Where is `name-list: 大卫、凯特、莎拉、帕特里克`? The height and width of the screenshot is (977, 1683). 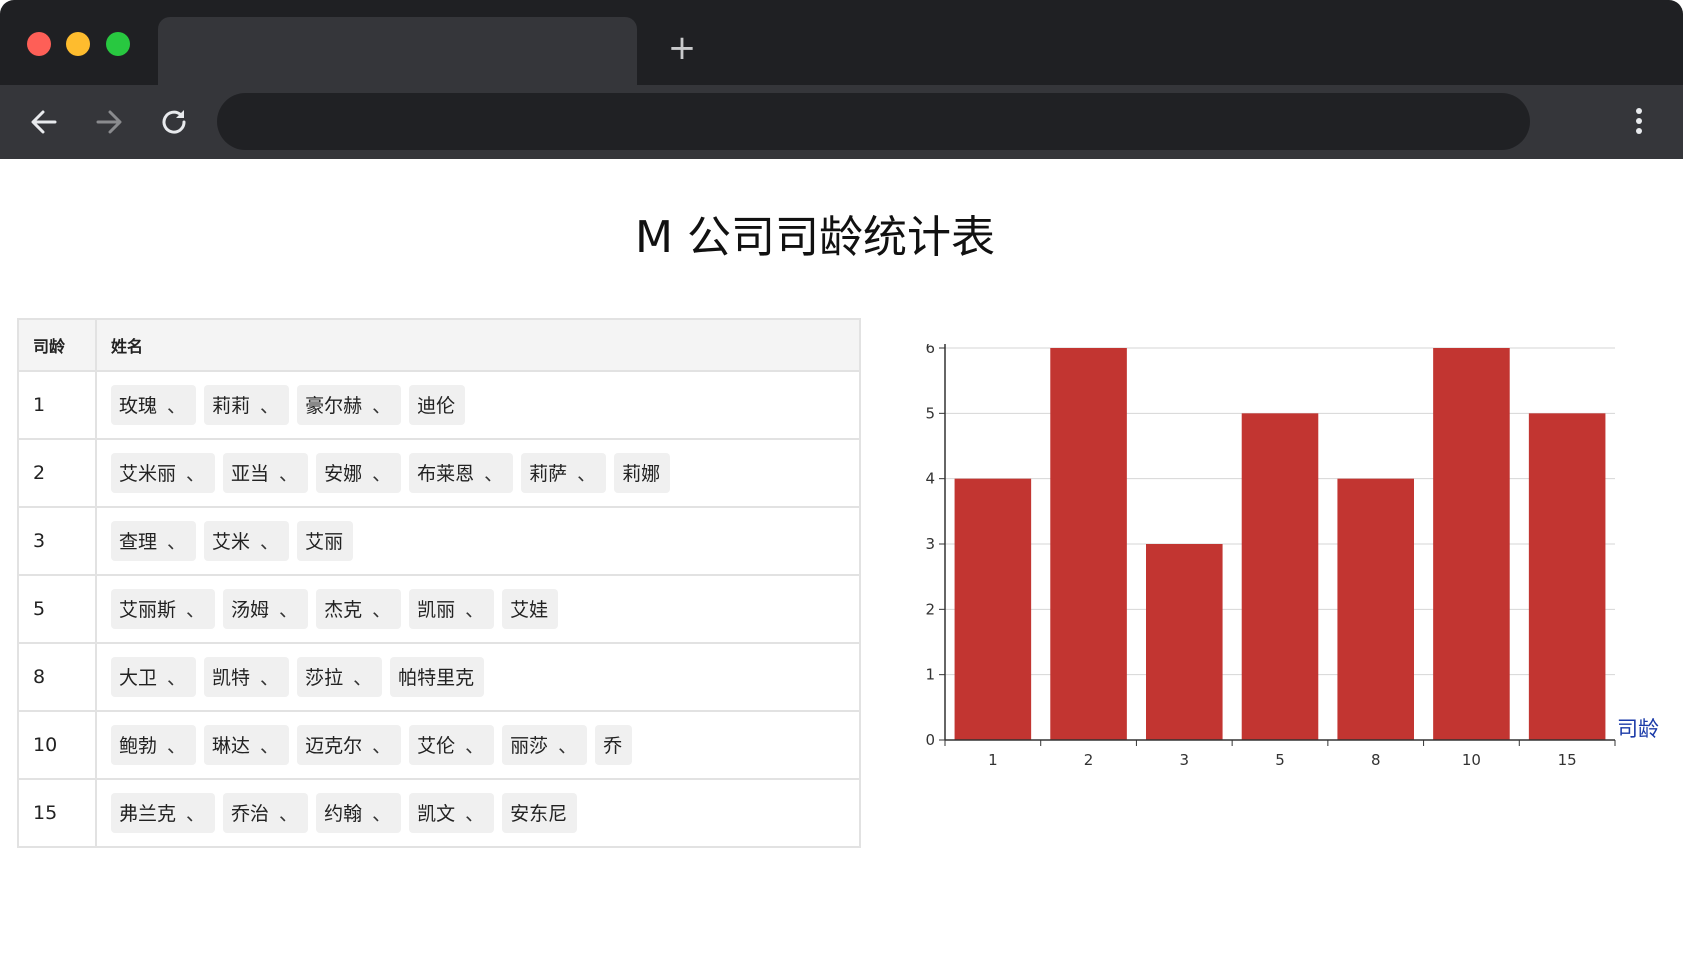
name-list: 大卫、凯特、莎拉、帕特里克 is located at coordinates (478, 677).